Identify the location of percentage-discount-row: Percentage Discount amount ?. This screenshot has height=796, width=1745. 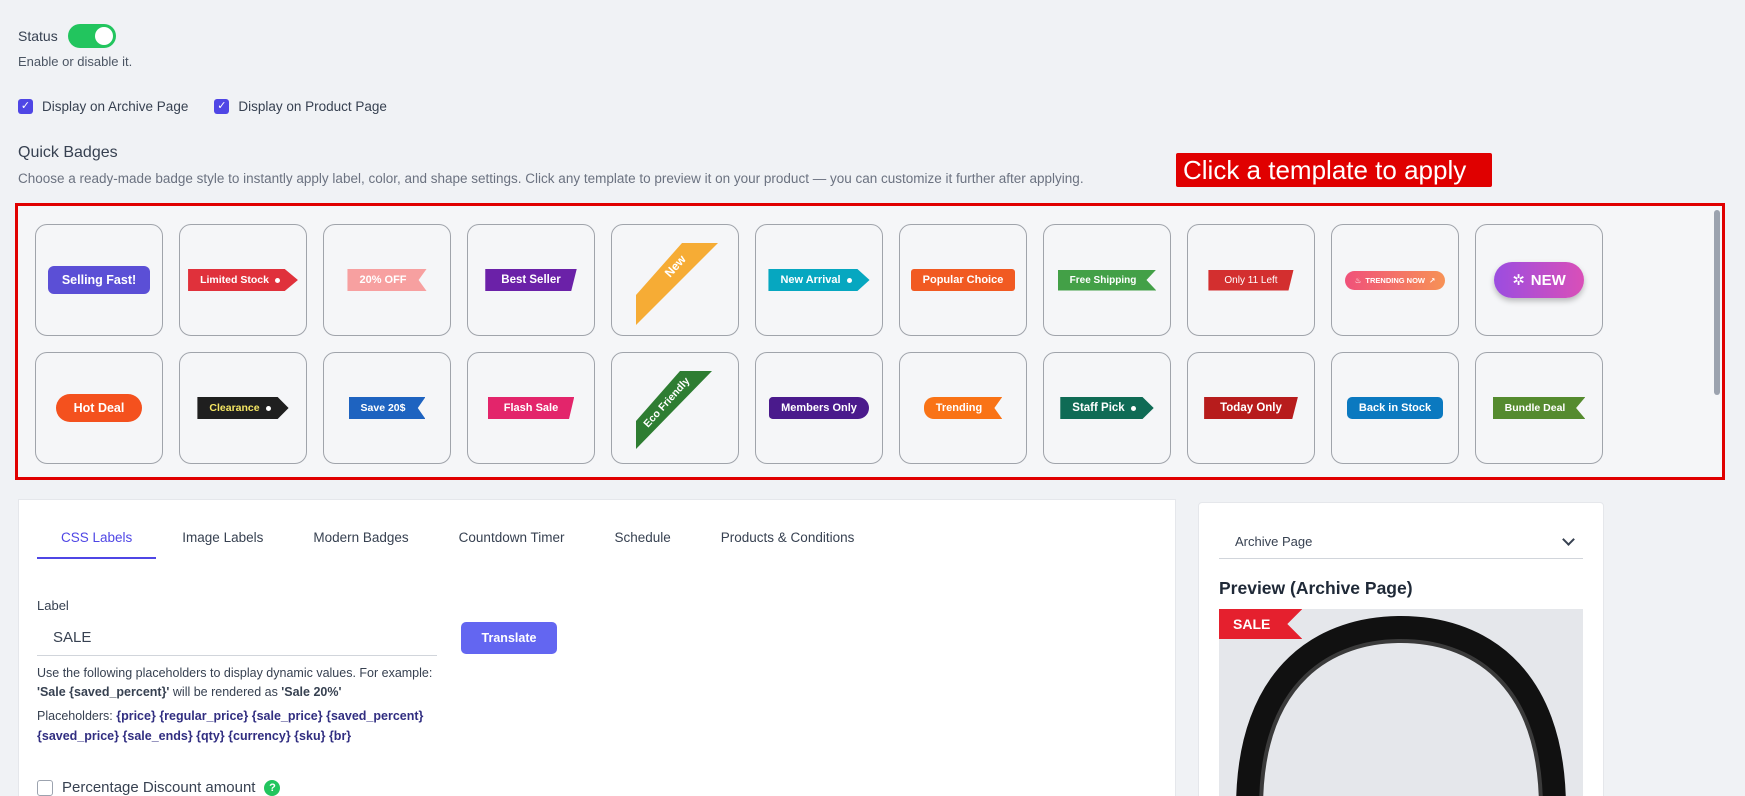
(159, 787).